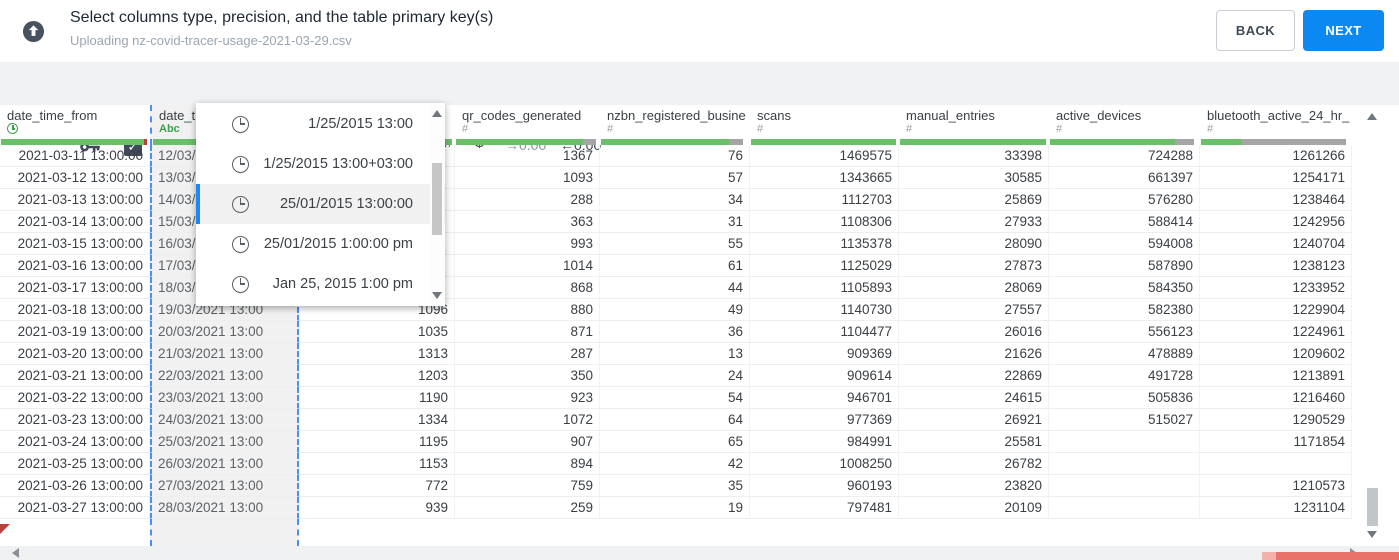  Describe the element at coordinates (675, 398) in the screenshot. I see `cell-nzbn-registered-busine: 54` at that location.